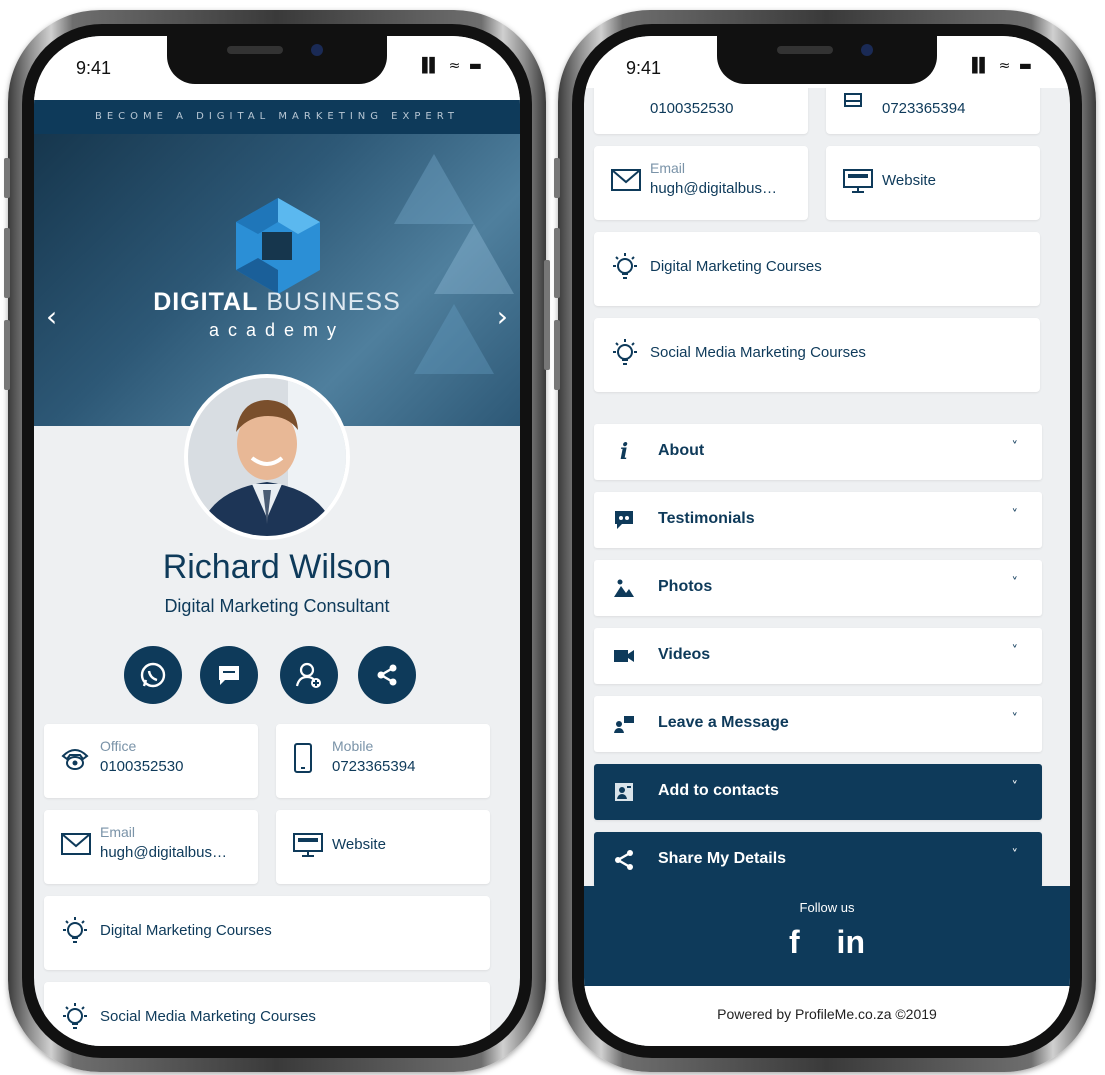 The width and height of the screenshot is (1105, 1075). I want to click on office-label: Office, so click(118, 746).